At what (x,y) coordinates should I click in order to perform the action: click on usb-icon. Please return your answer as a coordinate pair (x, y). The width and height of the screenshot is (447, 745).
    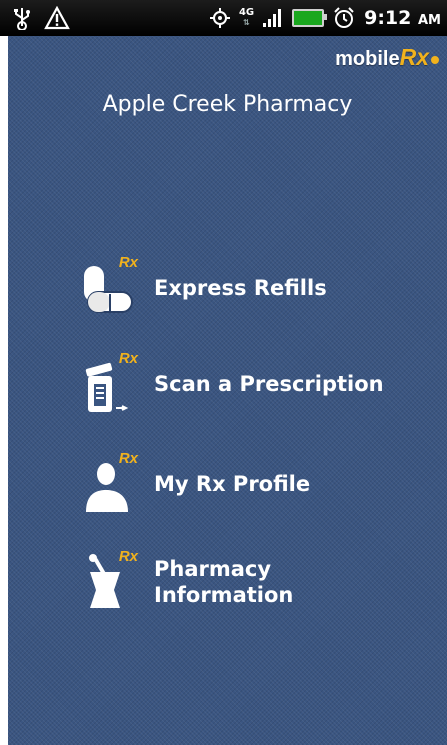
    Looking at the image, I should click on (22, 18).